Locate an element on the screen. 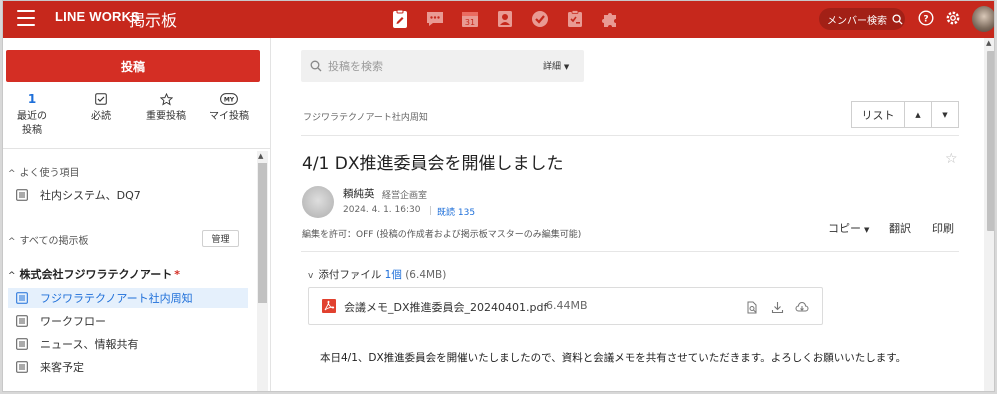 This screenshot has height=394, width=997. all-boards-header: ^ すべての掲示板 is located at coordinates (48, 239).